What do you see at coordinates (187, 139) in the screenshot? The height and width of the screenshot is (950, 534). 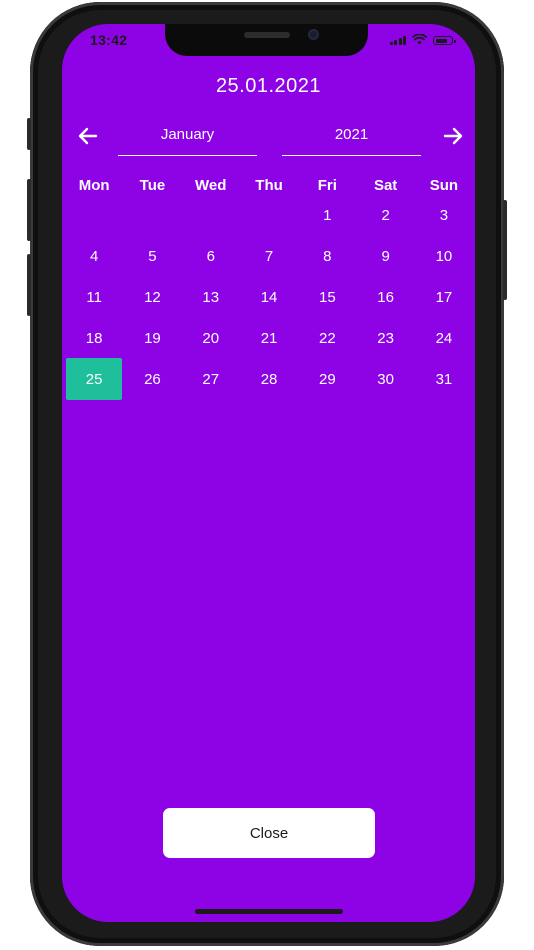 I see `month-select: January` at bounding box center [187, 139].